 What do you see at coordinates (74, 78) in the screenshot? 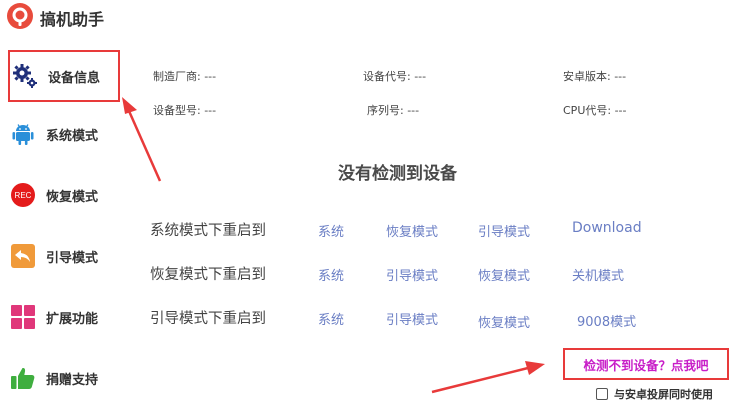
I see `sidebar-item-label: 设备信息` at bounding box center [74, 78].